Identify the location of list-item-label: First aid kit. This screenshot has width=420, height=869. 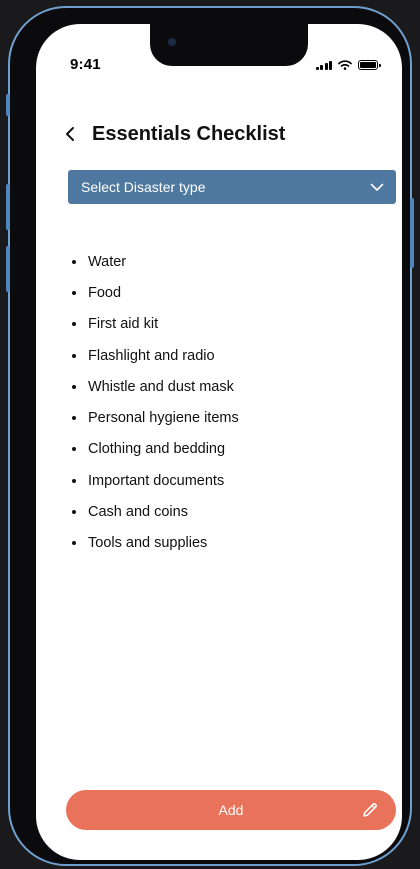
(123, 324).